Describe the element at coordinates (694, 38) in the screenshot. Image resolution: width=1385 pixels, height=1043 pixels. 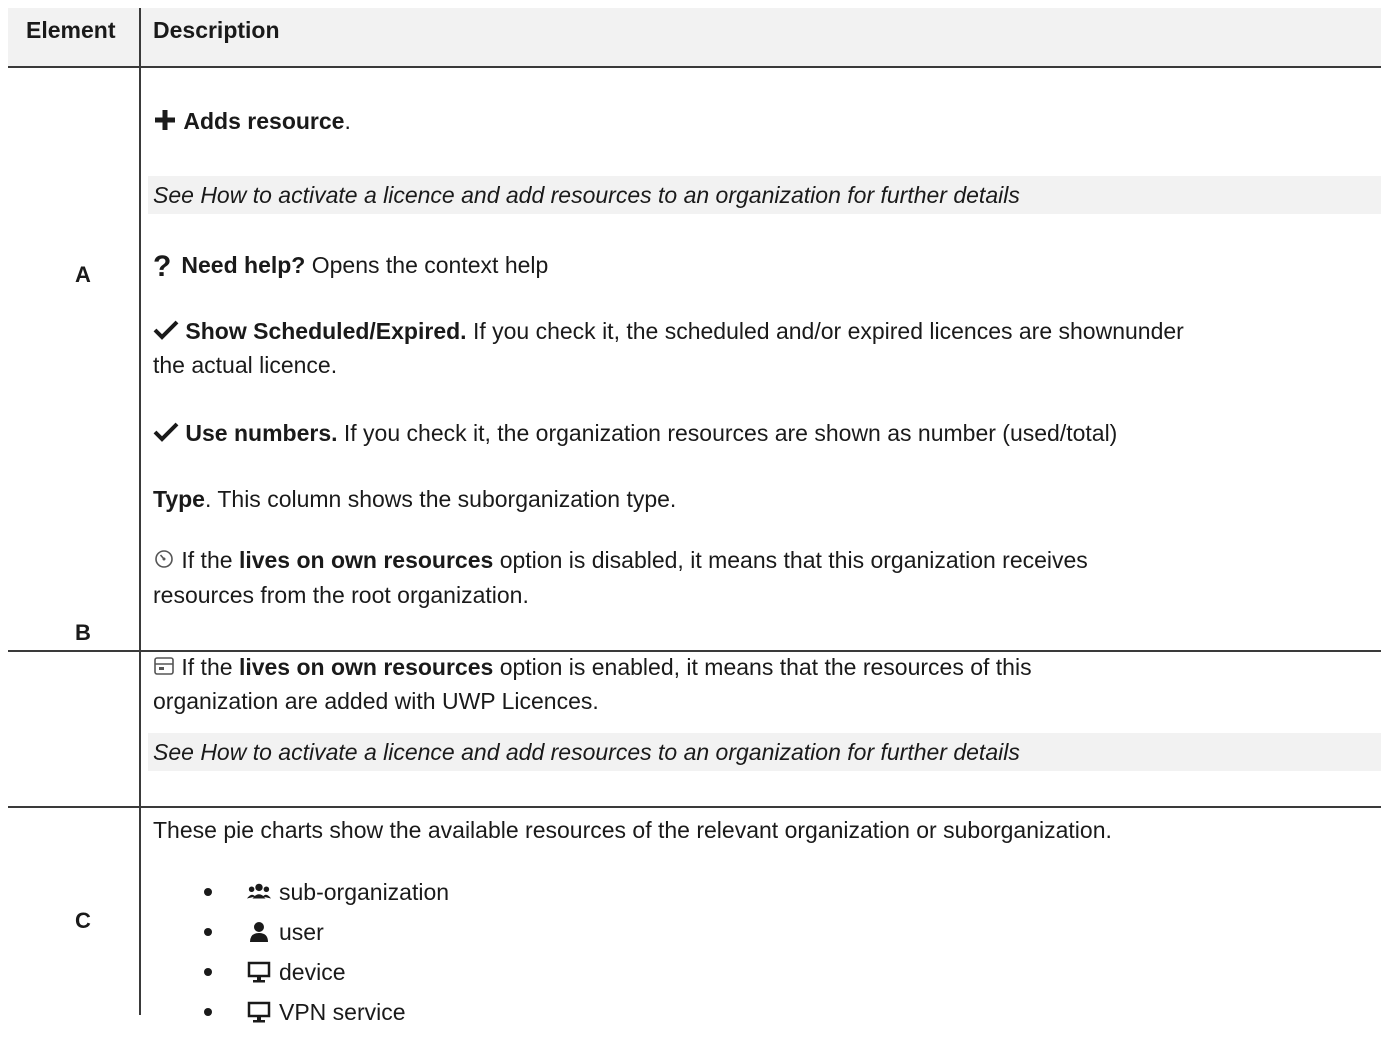
I see `table-header: Element Description` at that location.